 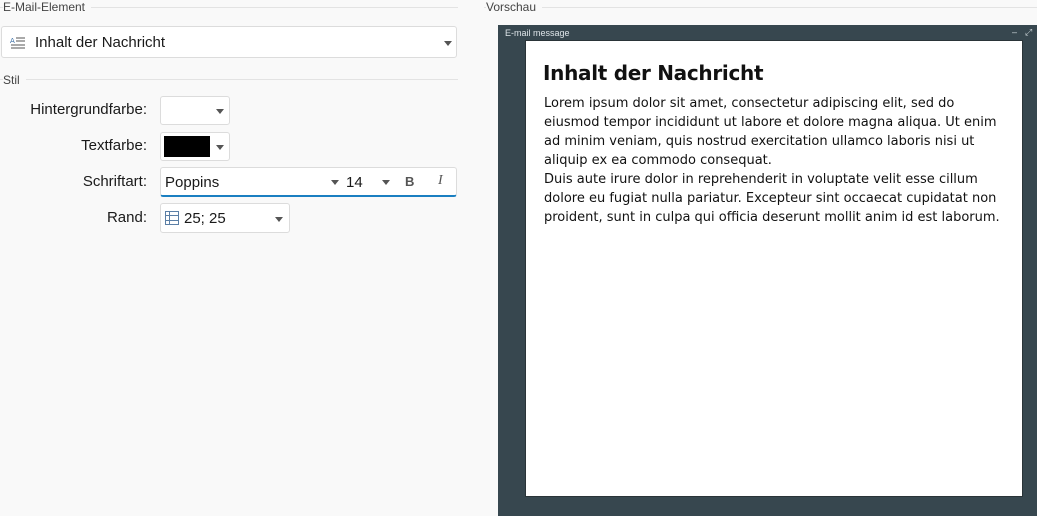 I want to click on element-select: A Inhalt der Nachricht, so click(x=229, y=42).